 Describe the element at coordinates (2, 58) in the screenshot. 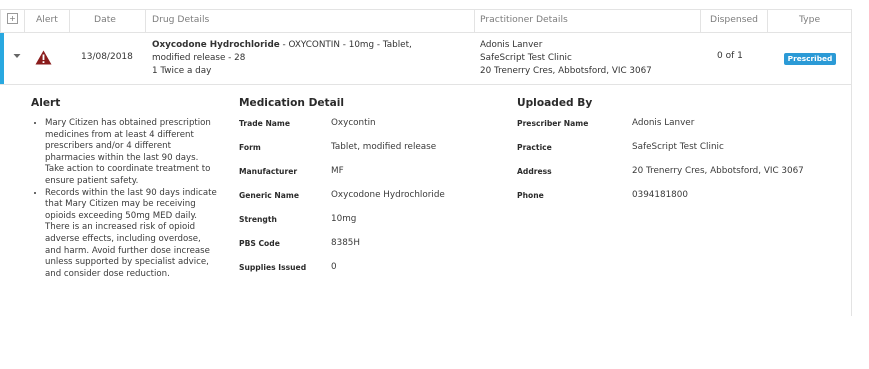

I see `row-selected-indicator` at that location.